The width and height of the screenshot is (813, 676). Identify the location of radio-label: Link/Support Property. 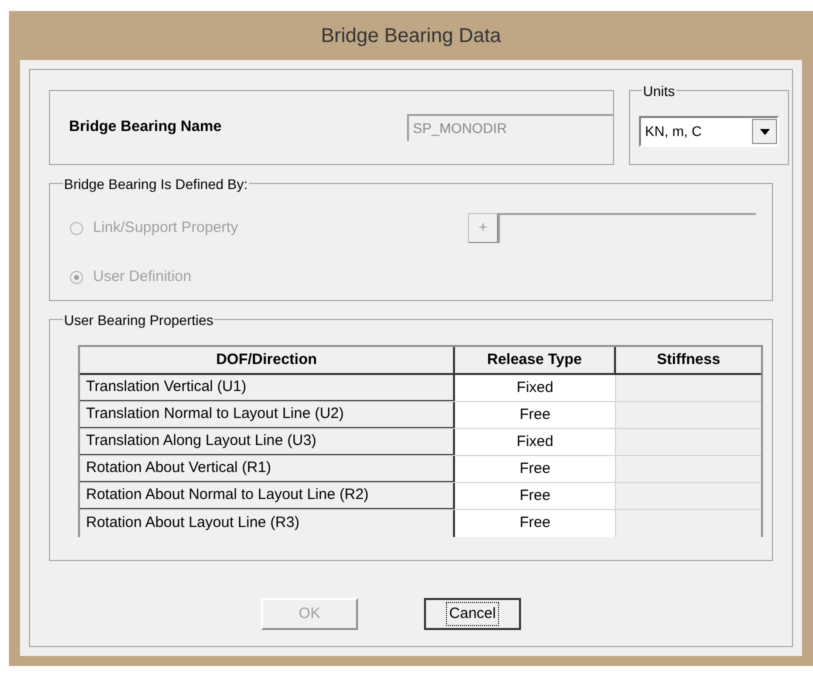
(165, 228).